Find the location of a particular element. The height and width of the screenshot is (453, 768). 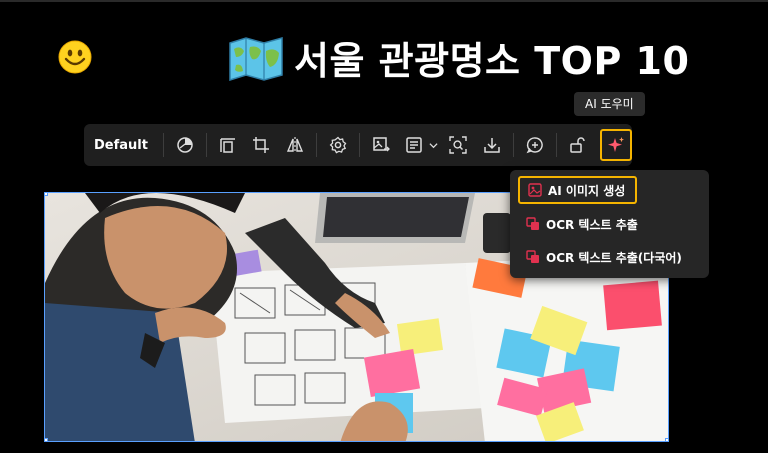

ocr-icon is located at coordinates (532, 223).